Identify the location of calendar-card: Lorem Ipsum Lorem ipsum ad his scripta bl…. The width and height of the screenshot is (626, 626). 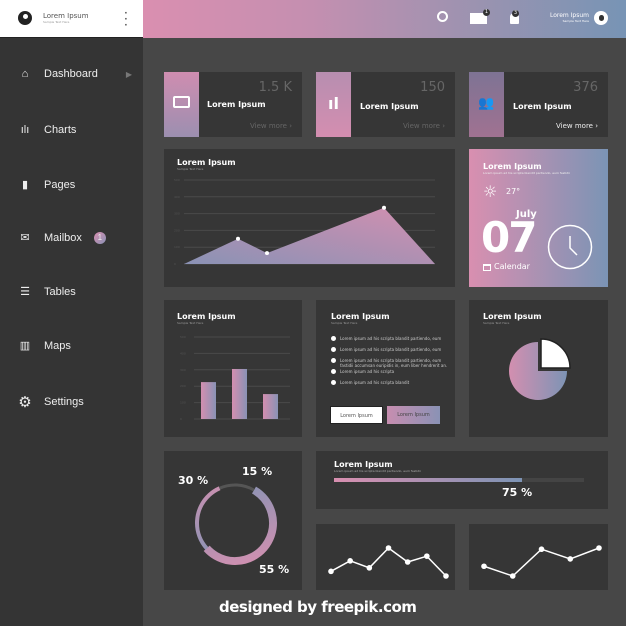
(538, 218).